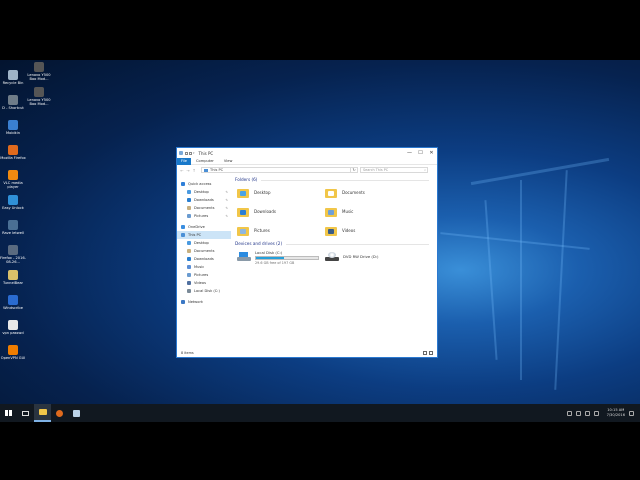 This screenshot has width=640, height=480. I want to click on nav-onedrive: OneDrive, so click(204, 227).